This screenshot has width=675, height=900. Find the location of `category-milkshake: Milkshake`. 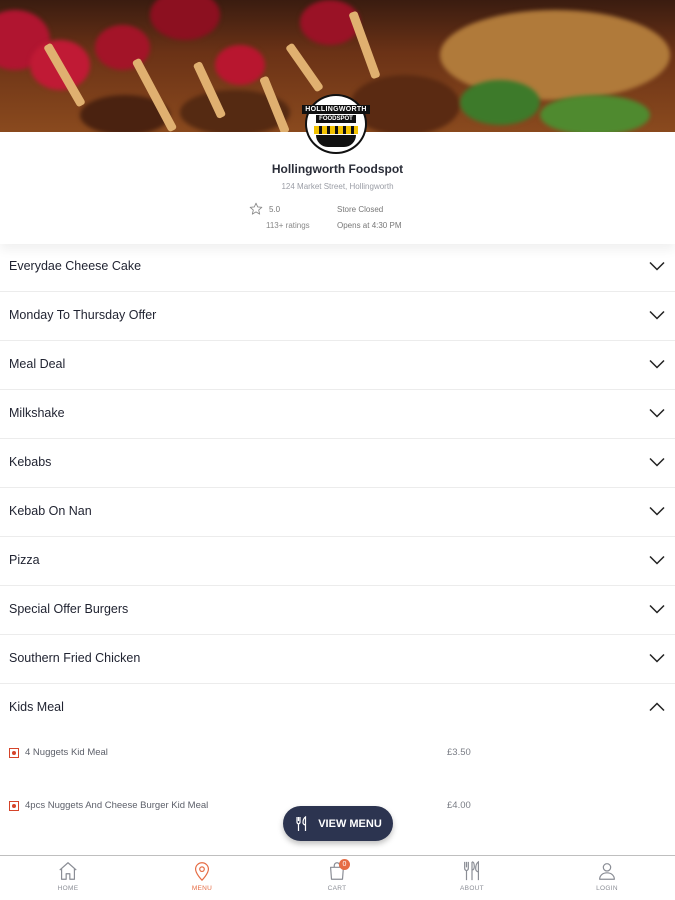

category-milkshake: Milkshake is located at coordinates (337, 414).